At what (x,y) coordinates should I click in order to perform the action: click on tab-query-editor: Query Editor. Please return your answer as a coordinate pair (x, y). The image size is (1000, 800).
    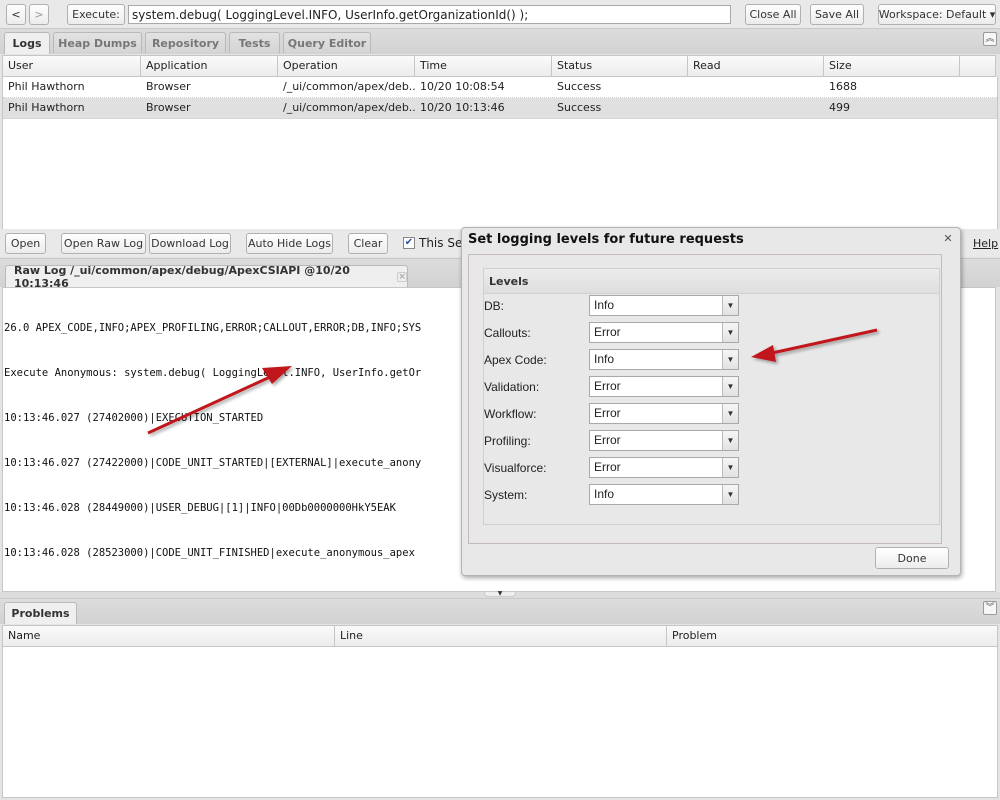
    Looking at the image, I should click on (327, 42).